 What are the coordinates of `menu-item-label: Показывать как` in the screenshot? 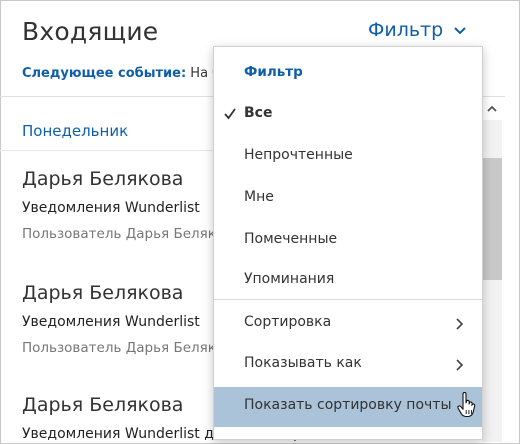 It's located at (303, 363).